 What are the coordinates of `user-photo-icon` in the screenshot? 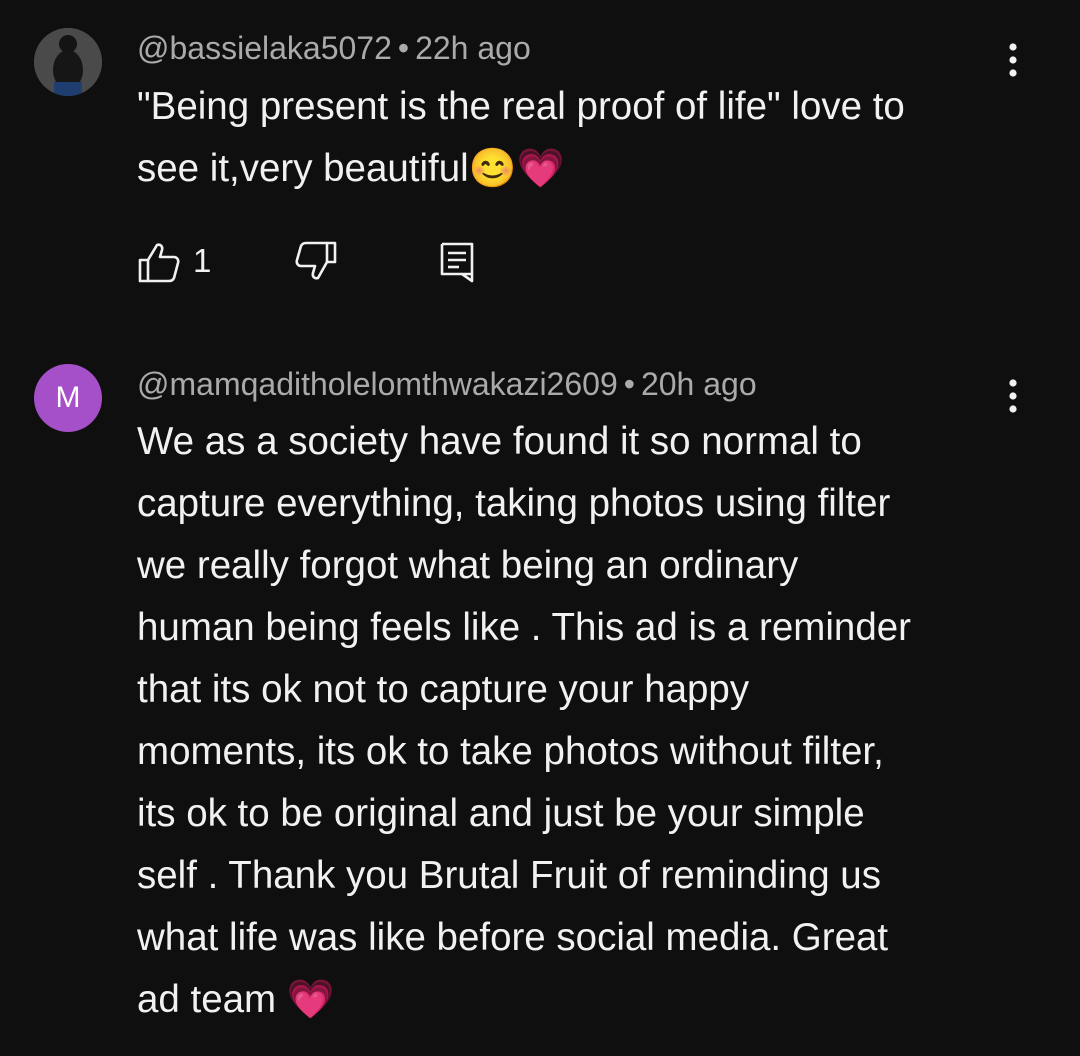 It's located at (68, 62).